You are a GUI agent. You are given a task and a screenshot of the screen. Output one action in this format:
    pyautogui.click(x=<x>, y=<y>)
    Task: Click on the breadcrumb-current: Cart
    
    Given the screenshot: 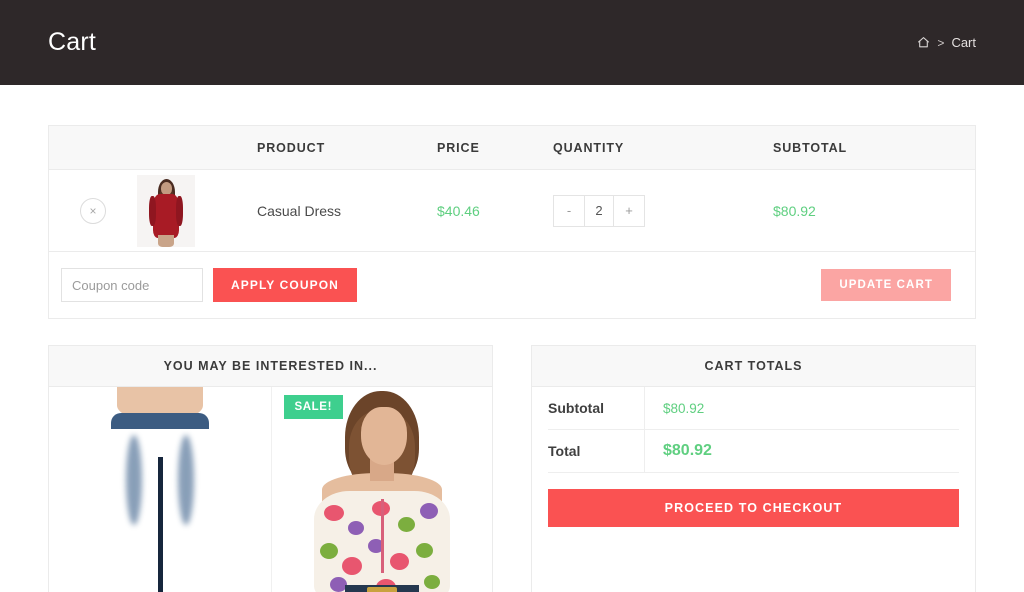 What is the action you would take?
    pyautogui.click(x=963, y=42)
    